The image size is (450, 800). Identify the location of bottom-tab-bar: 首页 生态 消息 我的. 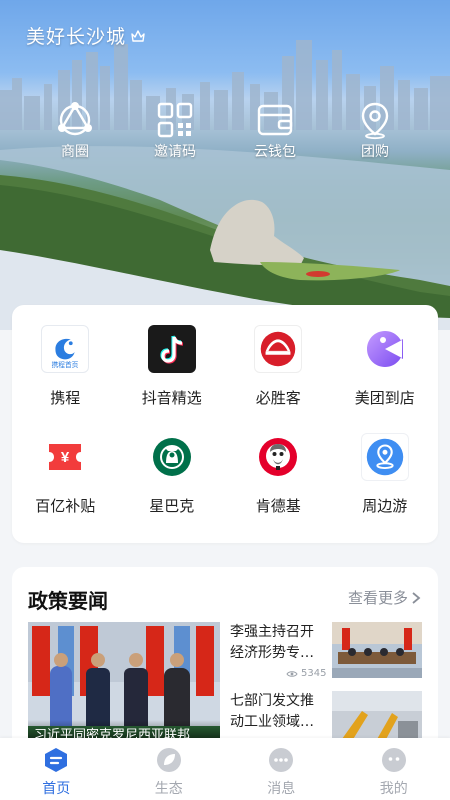
(225, 769).